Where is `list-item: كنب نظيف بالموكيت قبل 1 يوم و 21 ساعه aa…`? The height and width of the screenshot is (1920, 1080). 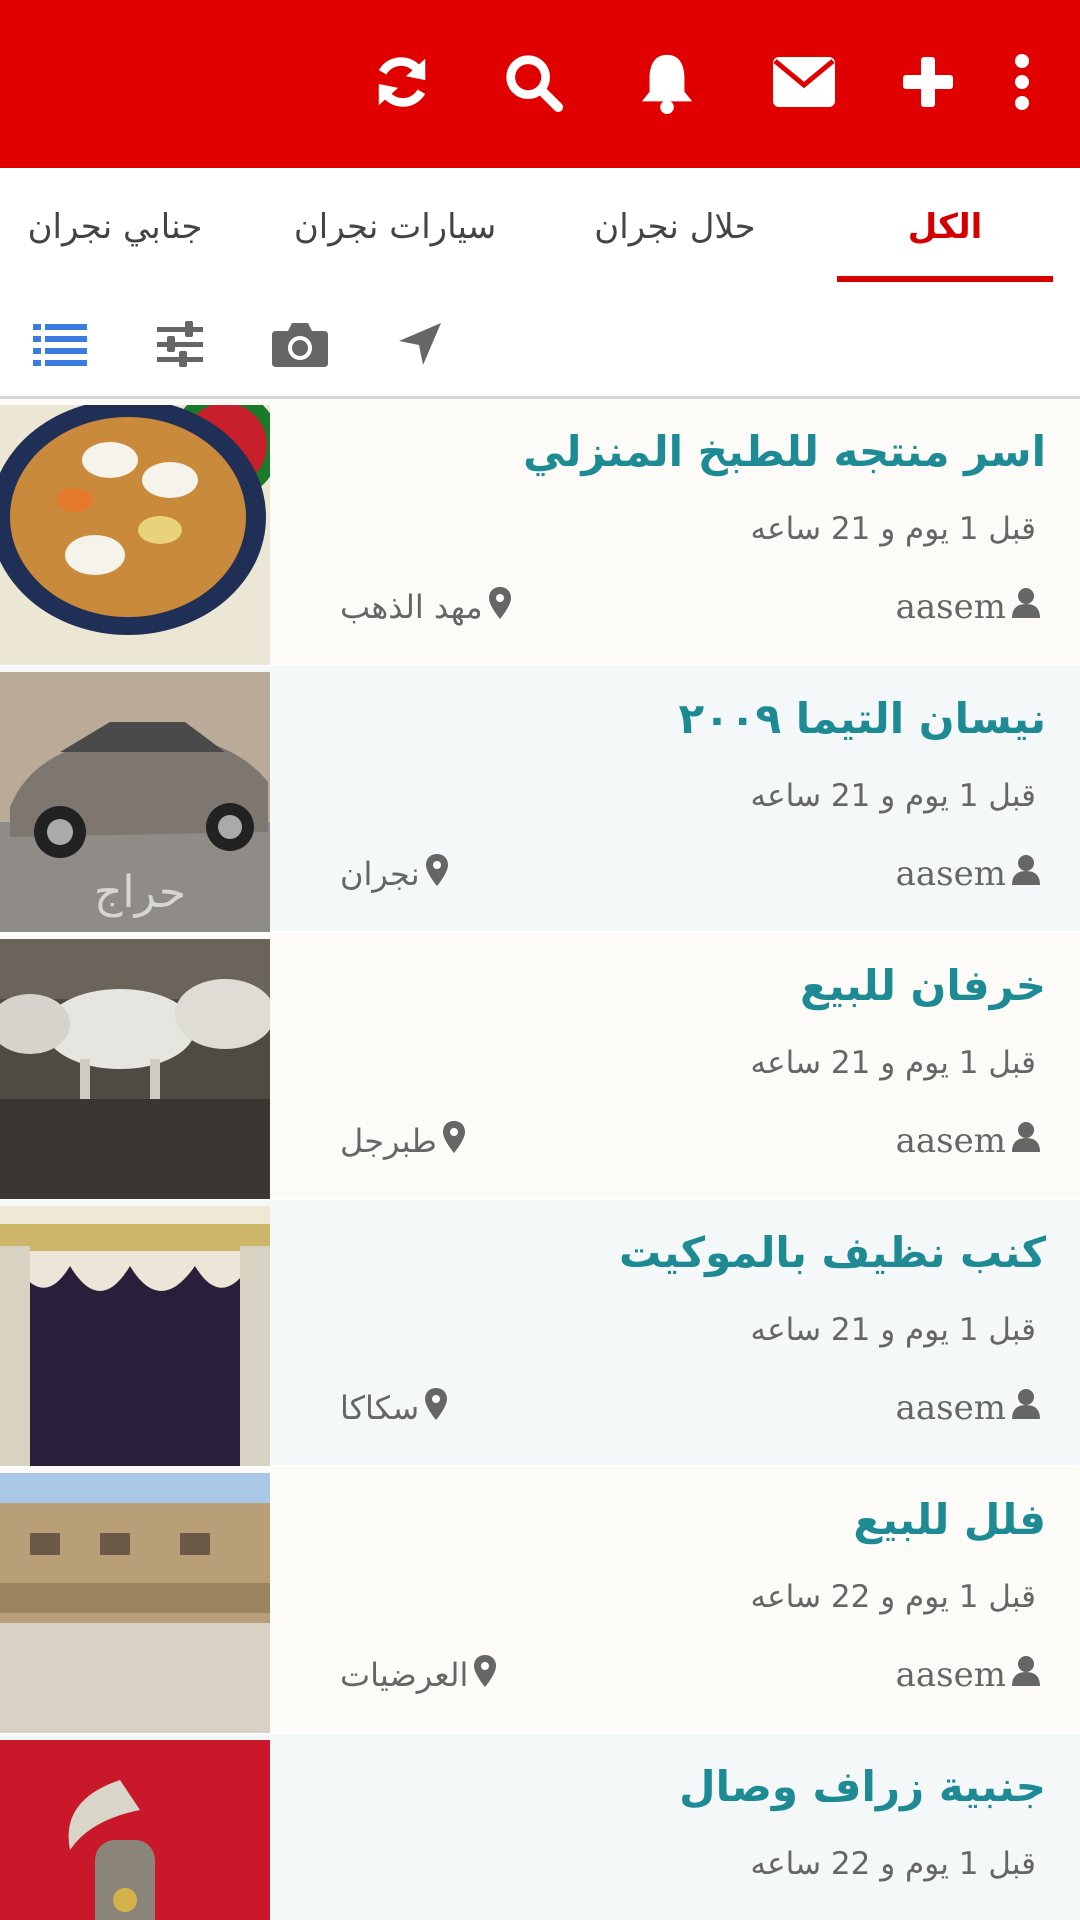 list-item: كنب نظيف بالموكيت قبل 1 يوم و 21 ساعه aa… is located at coordinates (540, 1333).